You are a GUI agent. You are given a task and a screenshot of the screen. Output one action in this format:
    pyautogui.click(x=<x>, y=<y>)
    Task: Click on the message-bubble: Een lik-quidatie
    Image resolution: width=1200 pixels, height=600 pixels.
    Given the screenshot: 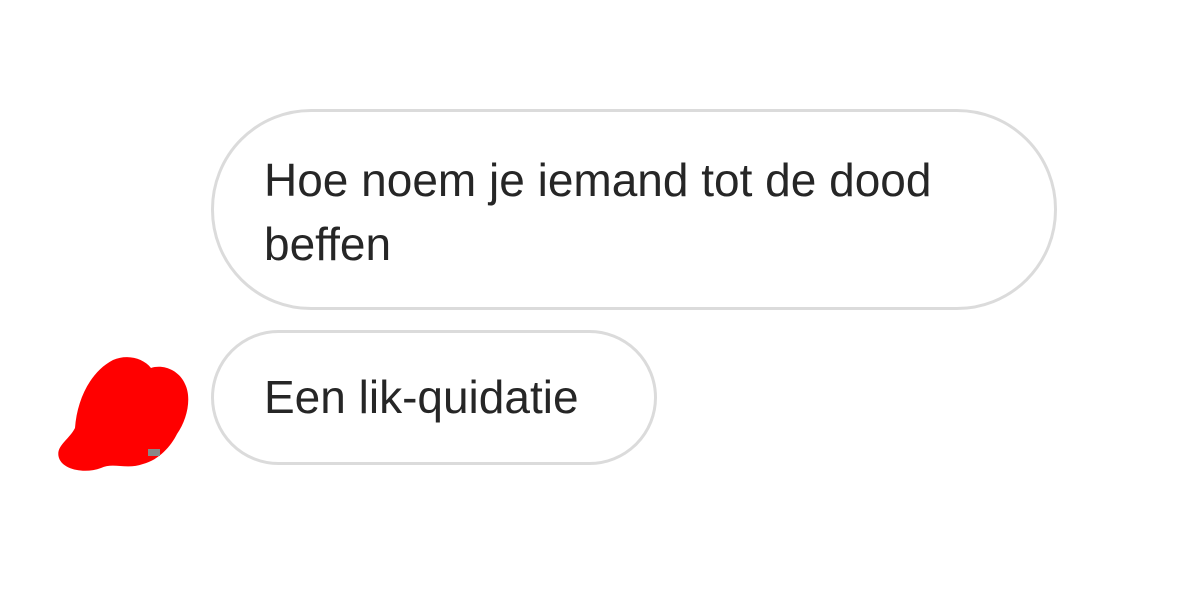 What is the action you would take?
    pyautogui.click(x=434, y=397)
    